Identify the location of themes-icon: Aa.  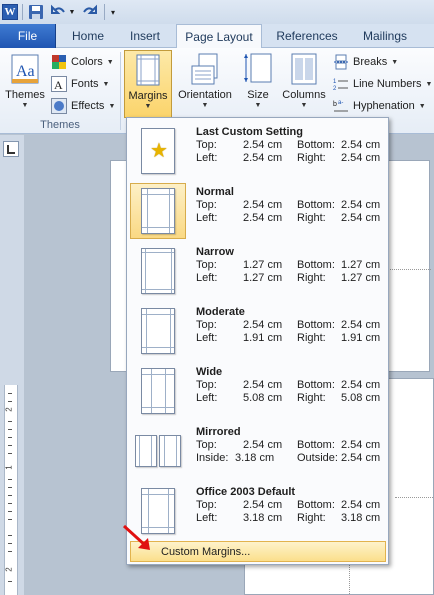
(25, 69).